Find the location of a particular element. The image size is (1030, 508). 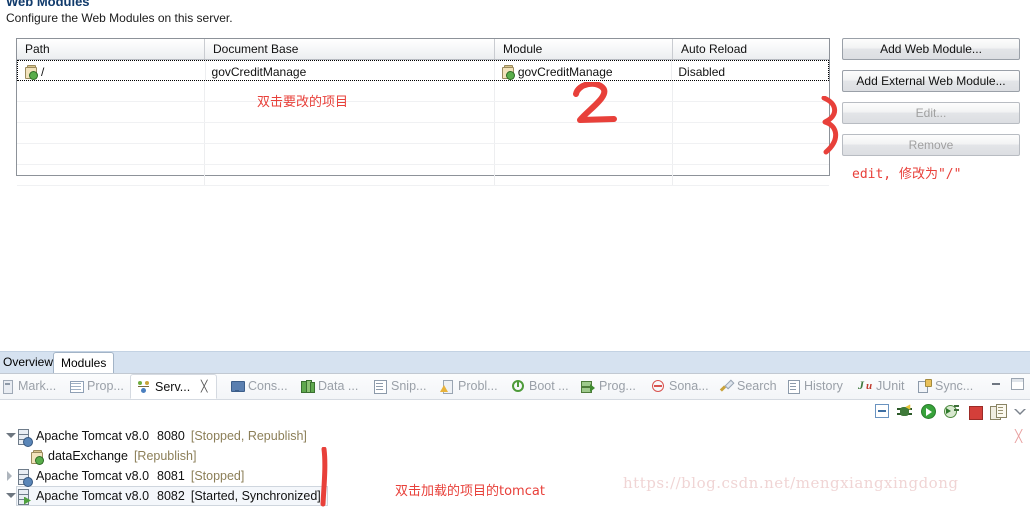

column-header-auto-reload: Auto Reload is located at coordinates (751, 49).